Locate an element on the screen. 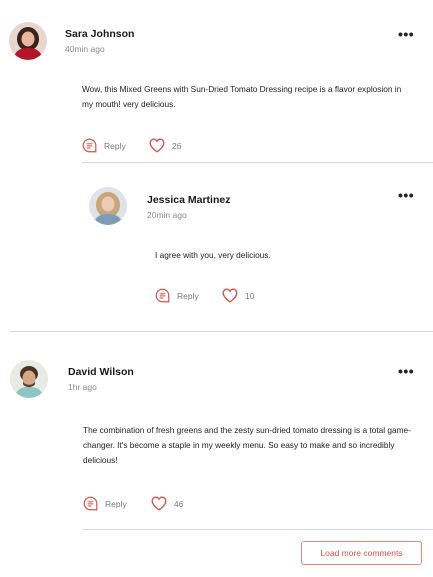 This screenshot has height=577, width=433. comment-text: I agree with you, very delicious. is located at coordinates (213, 255).